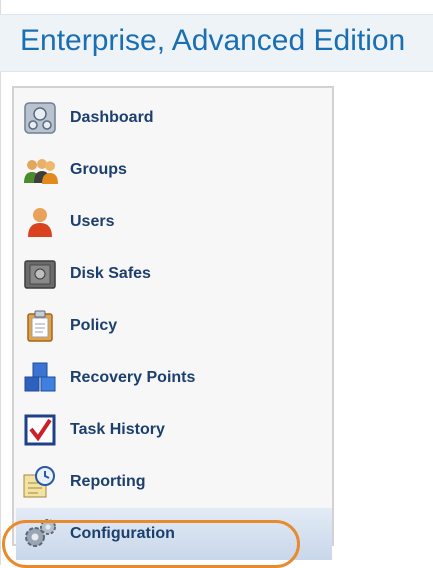 This screenshot has height=568, width=433. What do you see at coordinates (40, 222) in the screenshot?
I see `users-icon` at bounding box center [40, 222].